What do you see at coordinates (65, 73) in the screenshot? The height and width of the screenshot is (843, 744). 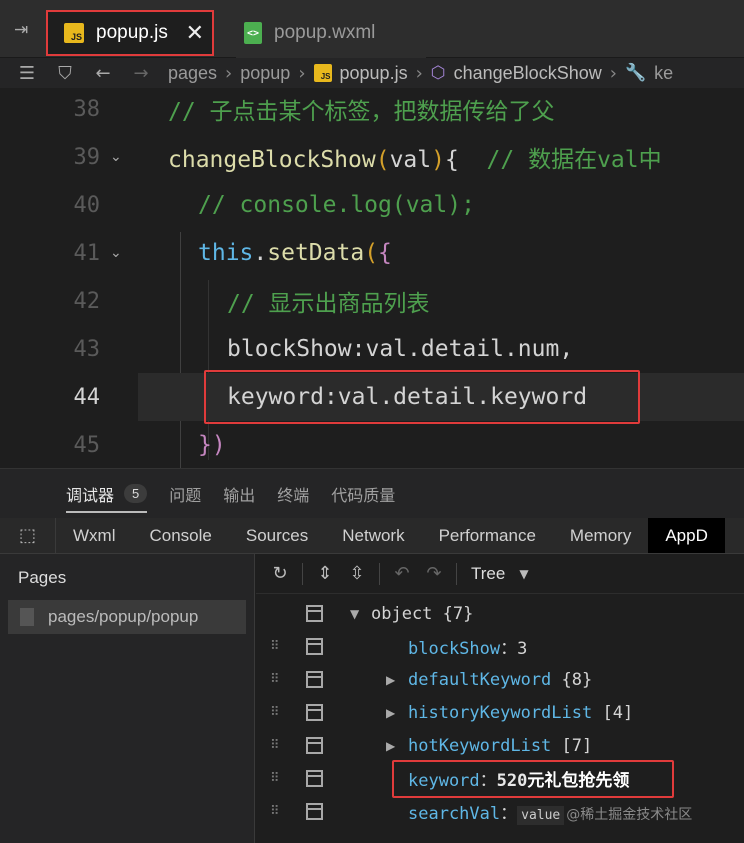 I see `bookmark-icon: ⛉` at bounding box center [65, 73].